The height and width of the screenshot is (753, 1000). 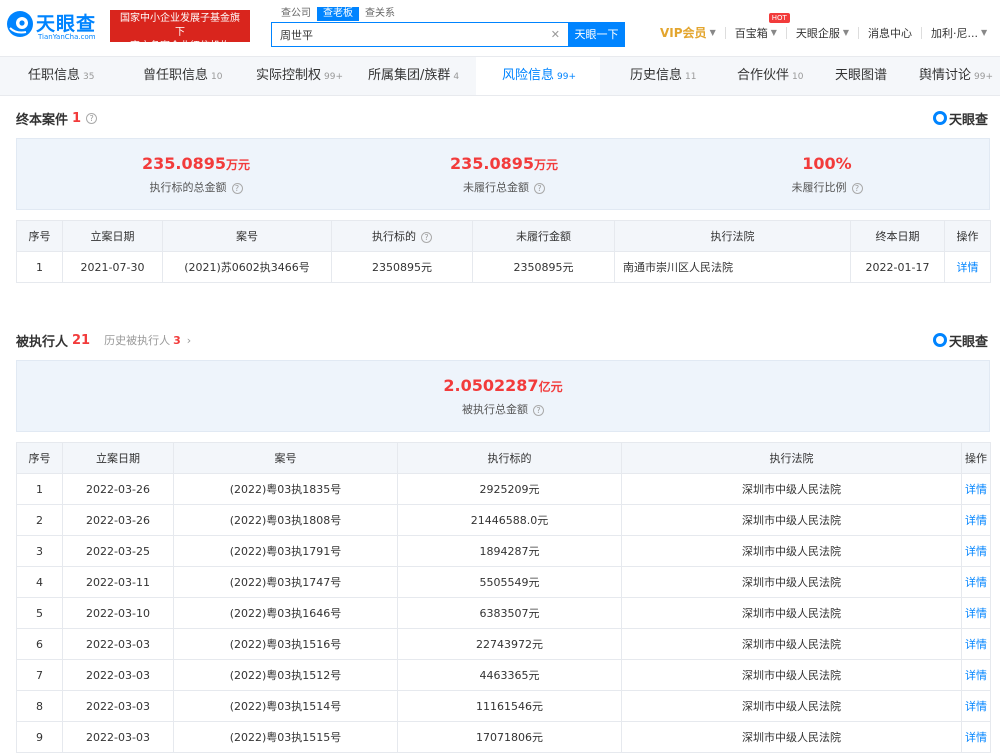 I want to click on section-title-executed: 被执行人 21 历史被执行人 3 ›, so click(x=103, y=340).